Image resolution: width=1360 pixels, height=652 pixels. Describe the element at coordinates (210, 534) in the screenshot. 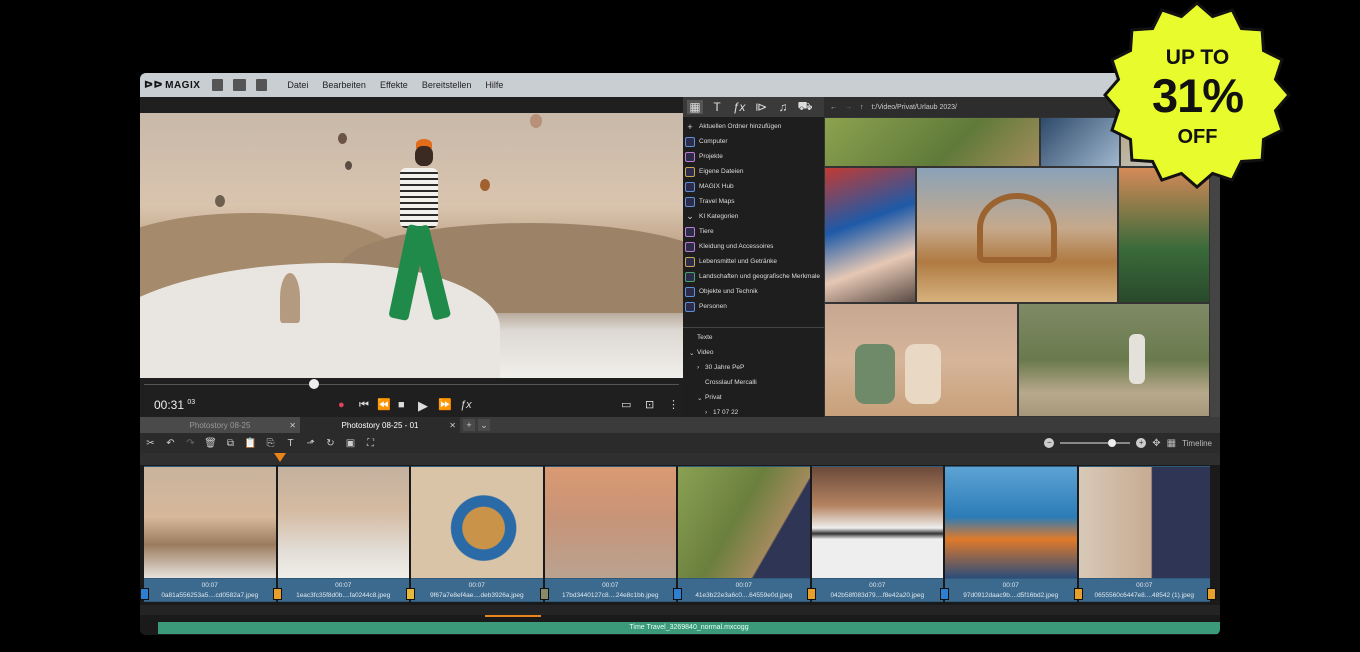

I see `timeline-clip: 00:07 0a81a556253a5....cd0582a7.jpeg` at that location.